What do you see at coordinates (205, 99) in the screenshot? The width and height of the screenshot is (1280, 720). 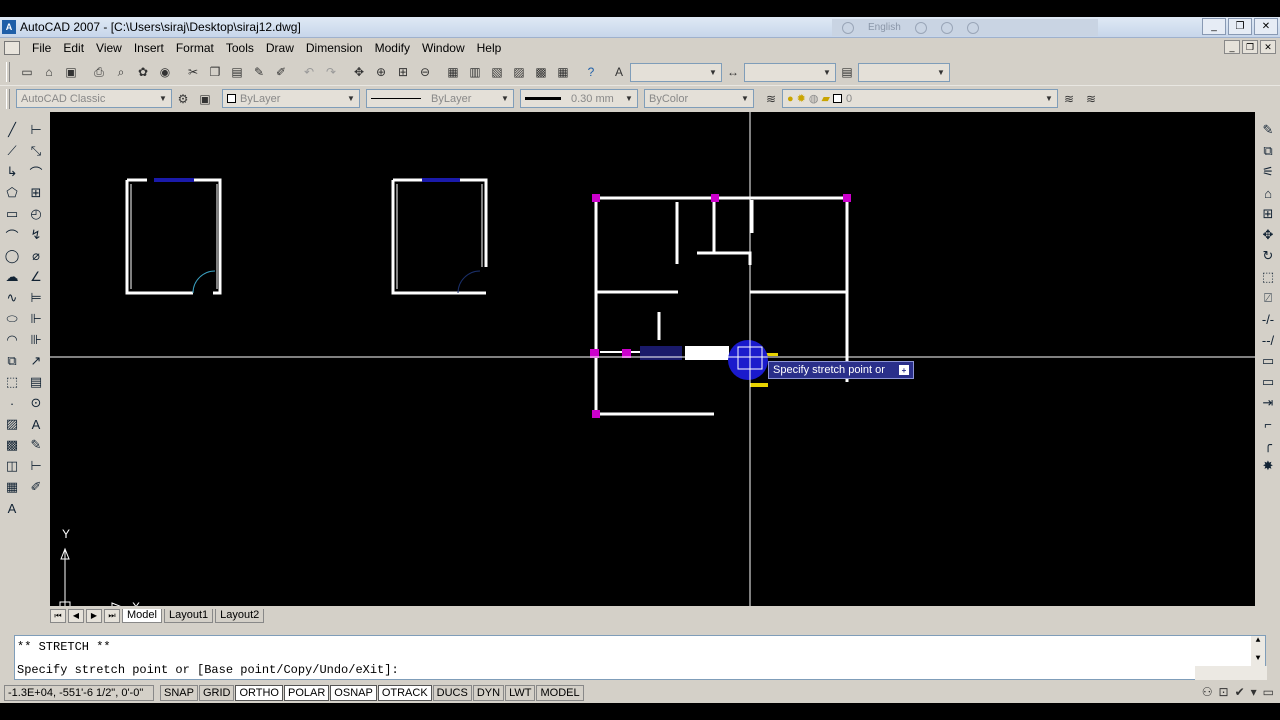 I see `save-workspace-icon: ▣` at bounding box center [205, 99].